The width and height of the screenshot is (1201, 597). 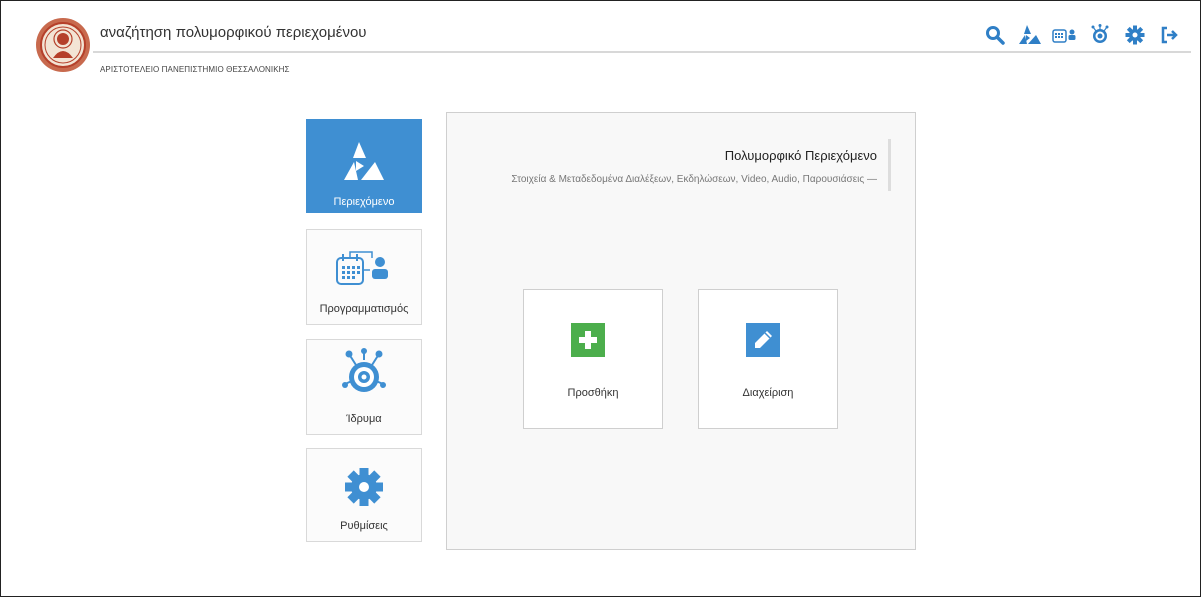 What do you see at coordinates (642, 52) in the screenshot?
I see `header-divider` at bounding box center [642, 52].